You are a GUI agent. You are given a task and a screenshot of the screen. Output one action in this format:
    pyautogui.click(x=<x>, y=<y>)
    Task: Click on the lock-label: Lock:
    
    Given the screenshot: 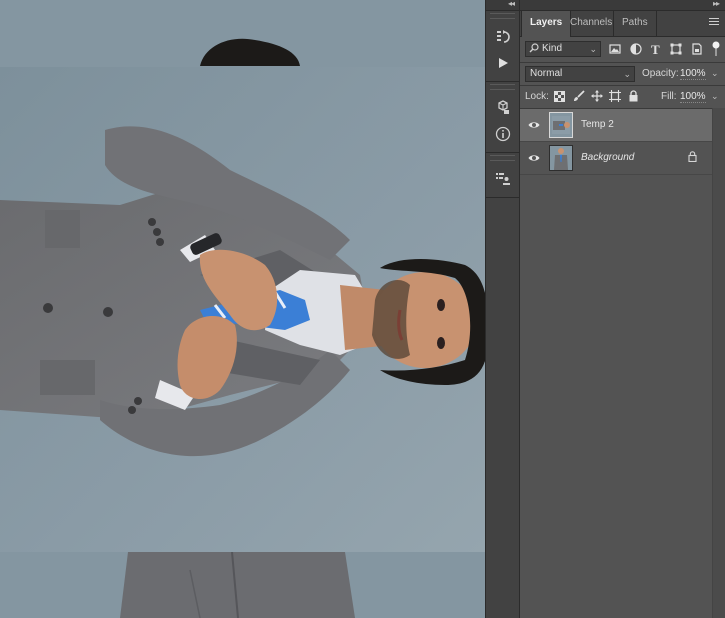 What is the action you would take?
    pyautogui.click(x=537, y=96)
    